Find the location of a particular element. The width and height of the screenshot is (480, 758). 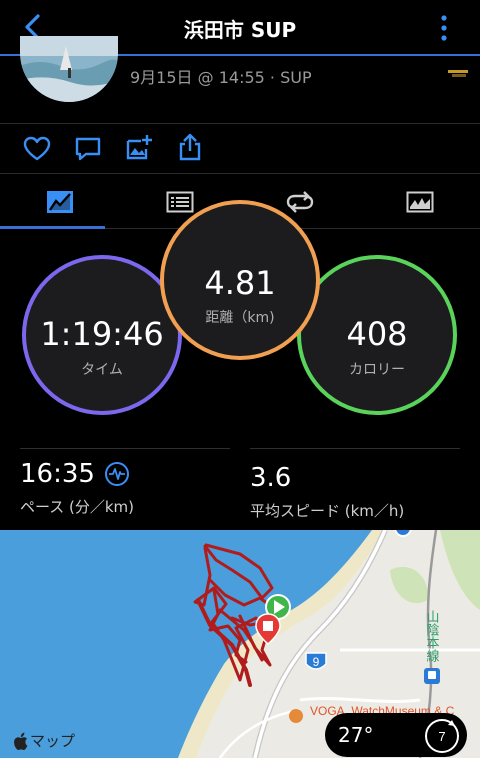

overview-icon is located at coordinates (60, 202).